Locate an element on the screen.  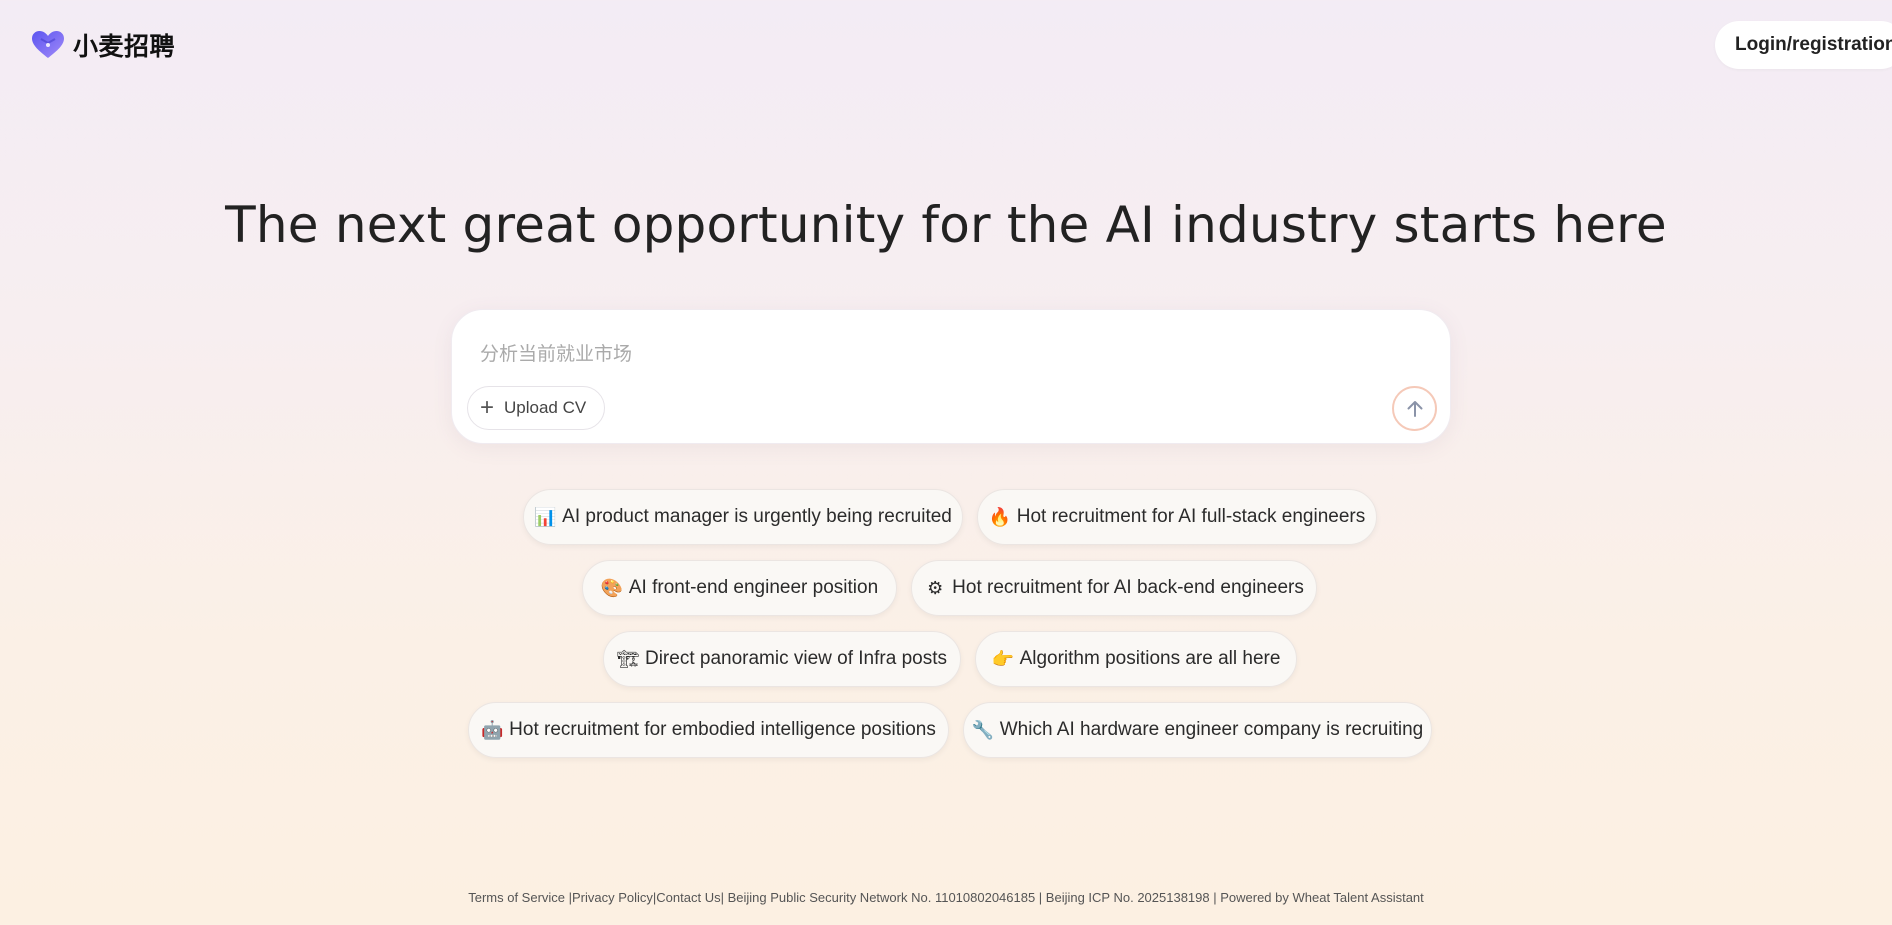
logo: 小麦招聘 is located at coordinates (103, 45).